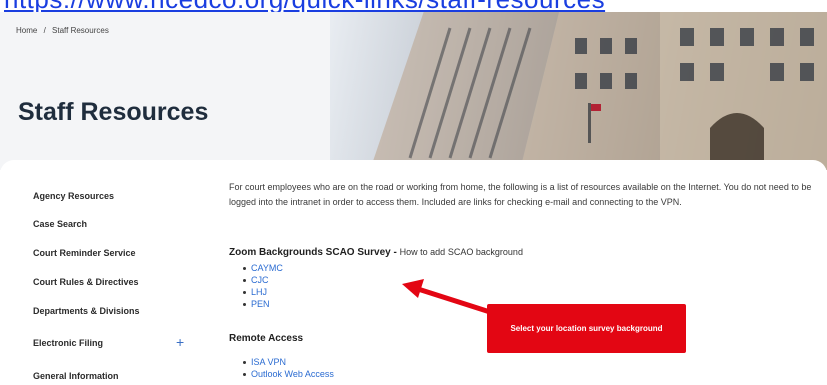  I want to click on sidebar-item-agency-resources: Agency Resources, so click(113, 201).